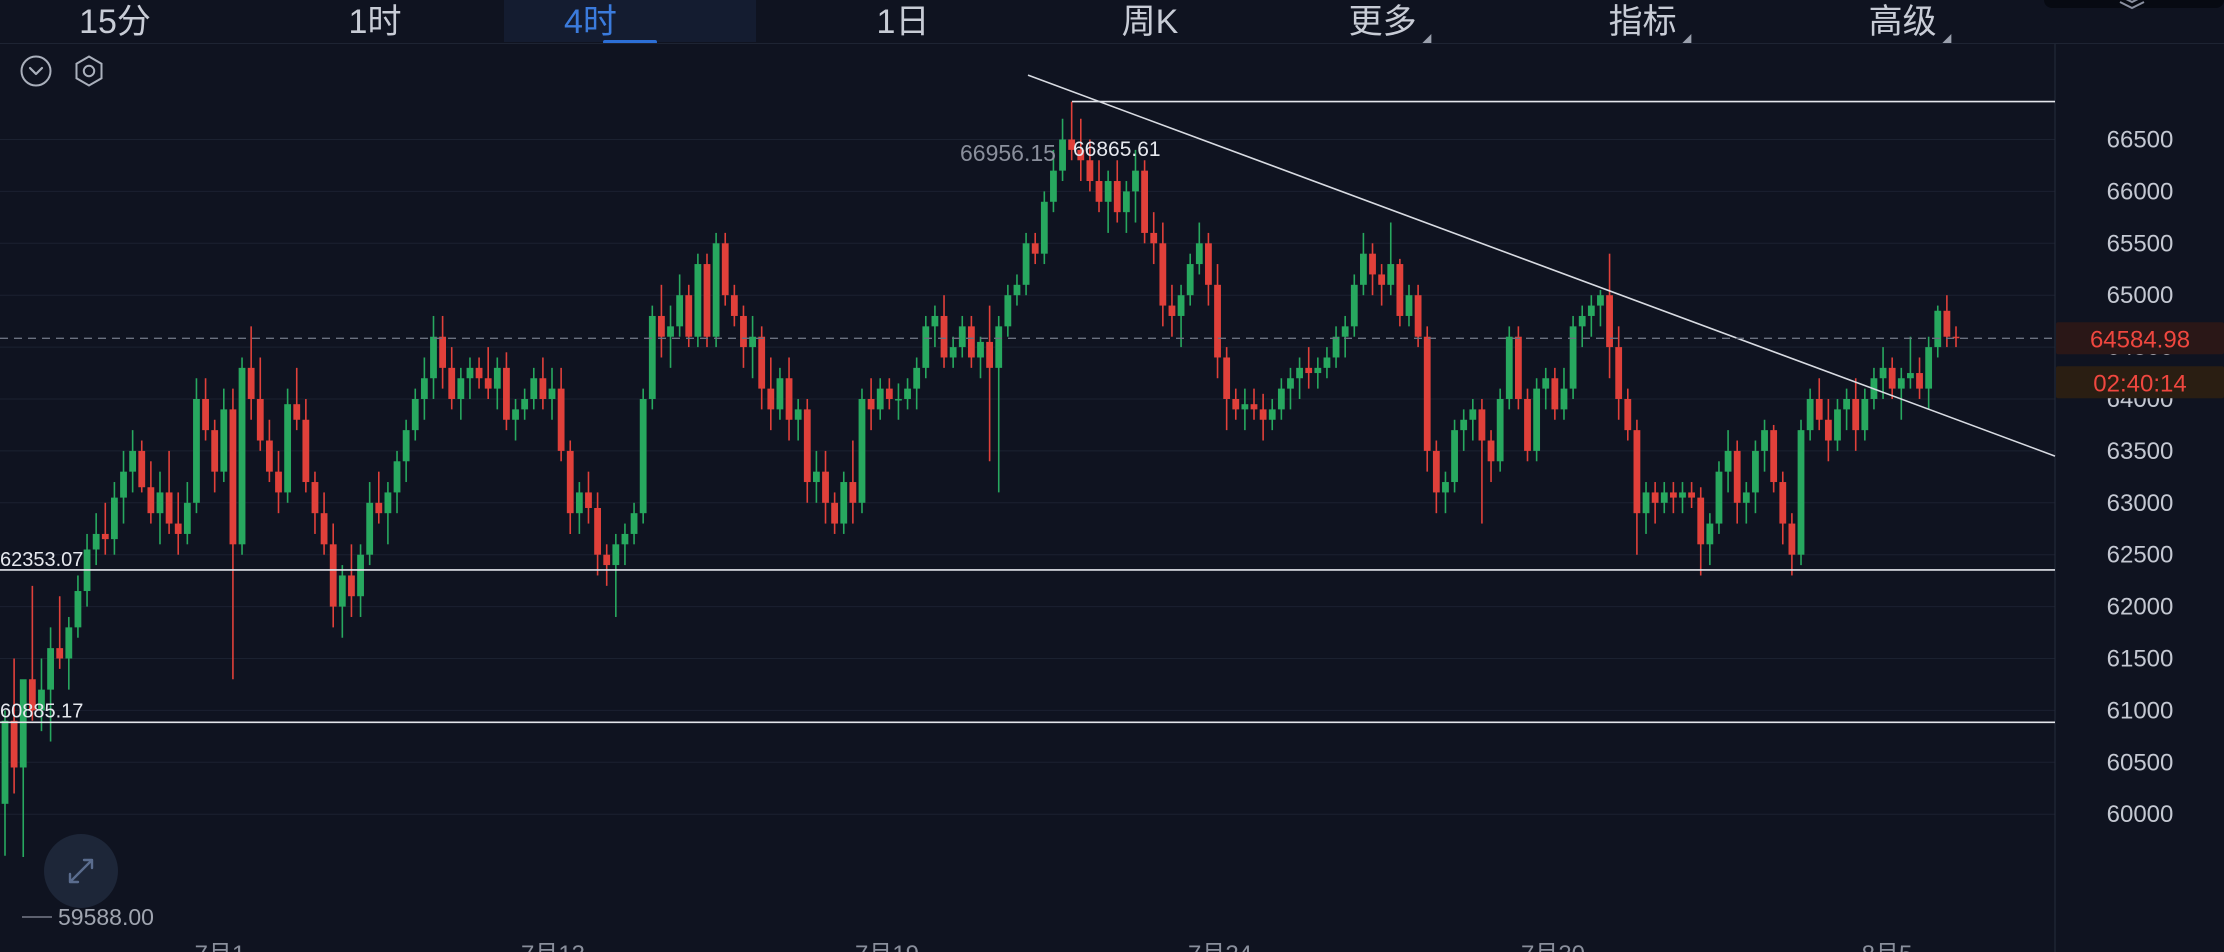 The width and height of the screenshot is (2224, 952). Describe the element at coordinates (81, 871) in the screenshot. I see `fullscreen-button` at that location.